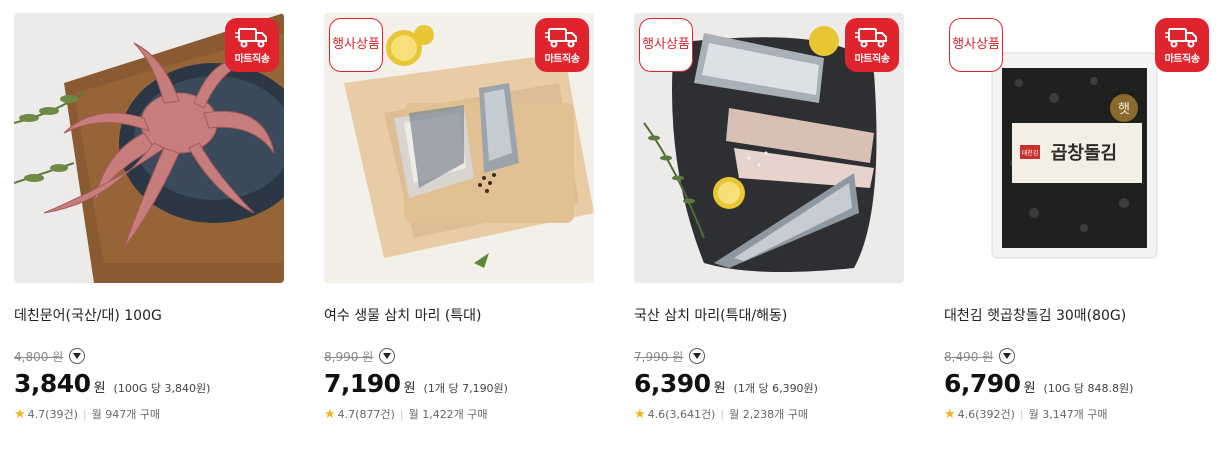 The height and width of the screenshot is (458, 1223). I want to click on rating-row: ★ 4.7 (877건) | 월 1,422개 구매, so click(459, 414).